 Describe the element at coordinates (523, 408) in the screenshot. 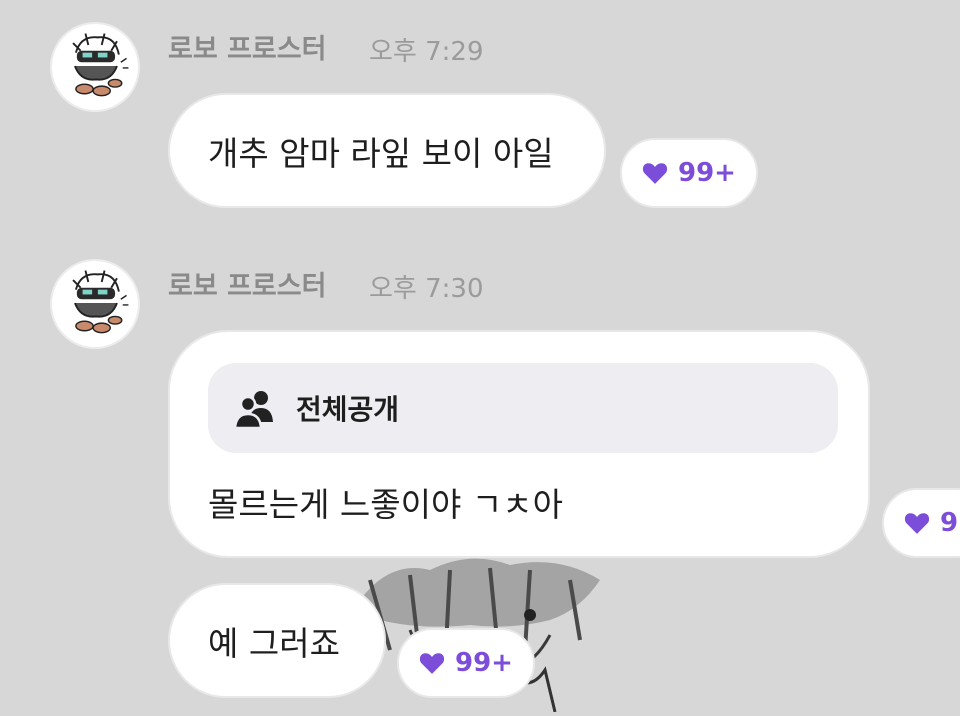

I see `visibility-chip: 전체공개` at that location.